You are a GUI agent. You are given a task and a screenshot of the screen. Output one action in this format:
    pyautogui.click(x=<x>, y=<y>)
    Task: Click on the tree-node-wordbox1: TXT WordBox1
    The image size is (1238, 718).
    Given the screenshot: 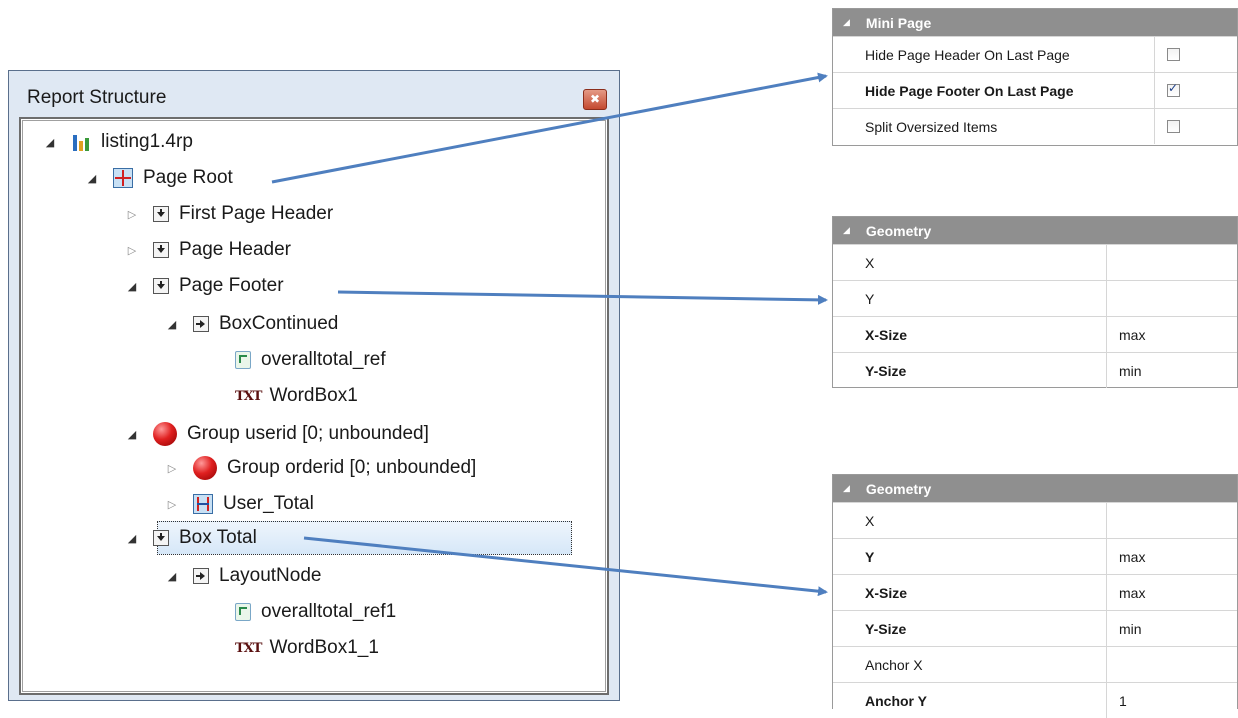 What is the action you would take?
    pyautogui.click(x=289, y=396)
    